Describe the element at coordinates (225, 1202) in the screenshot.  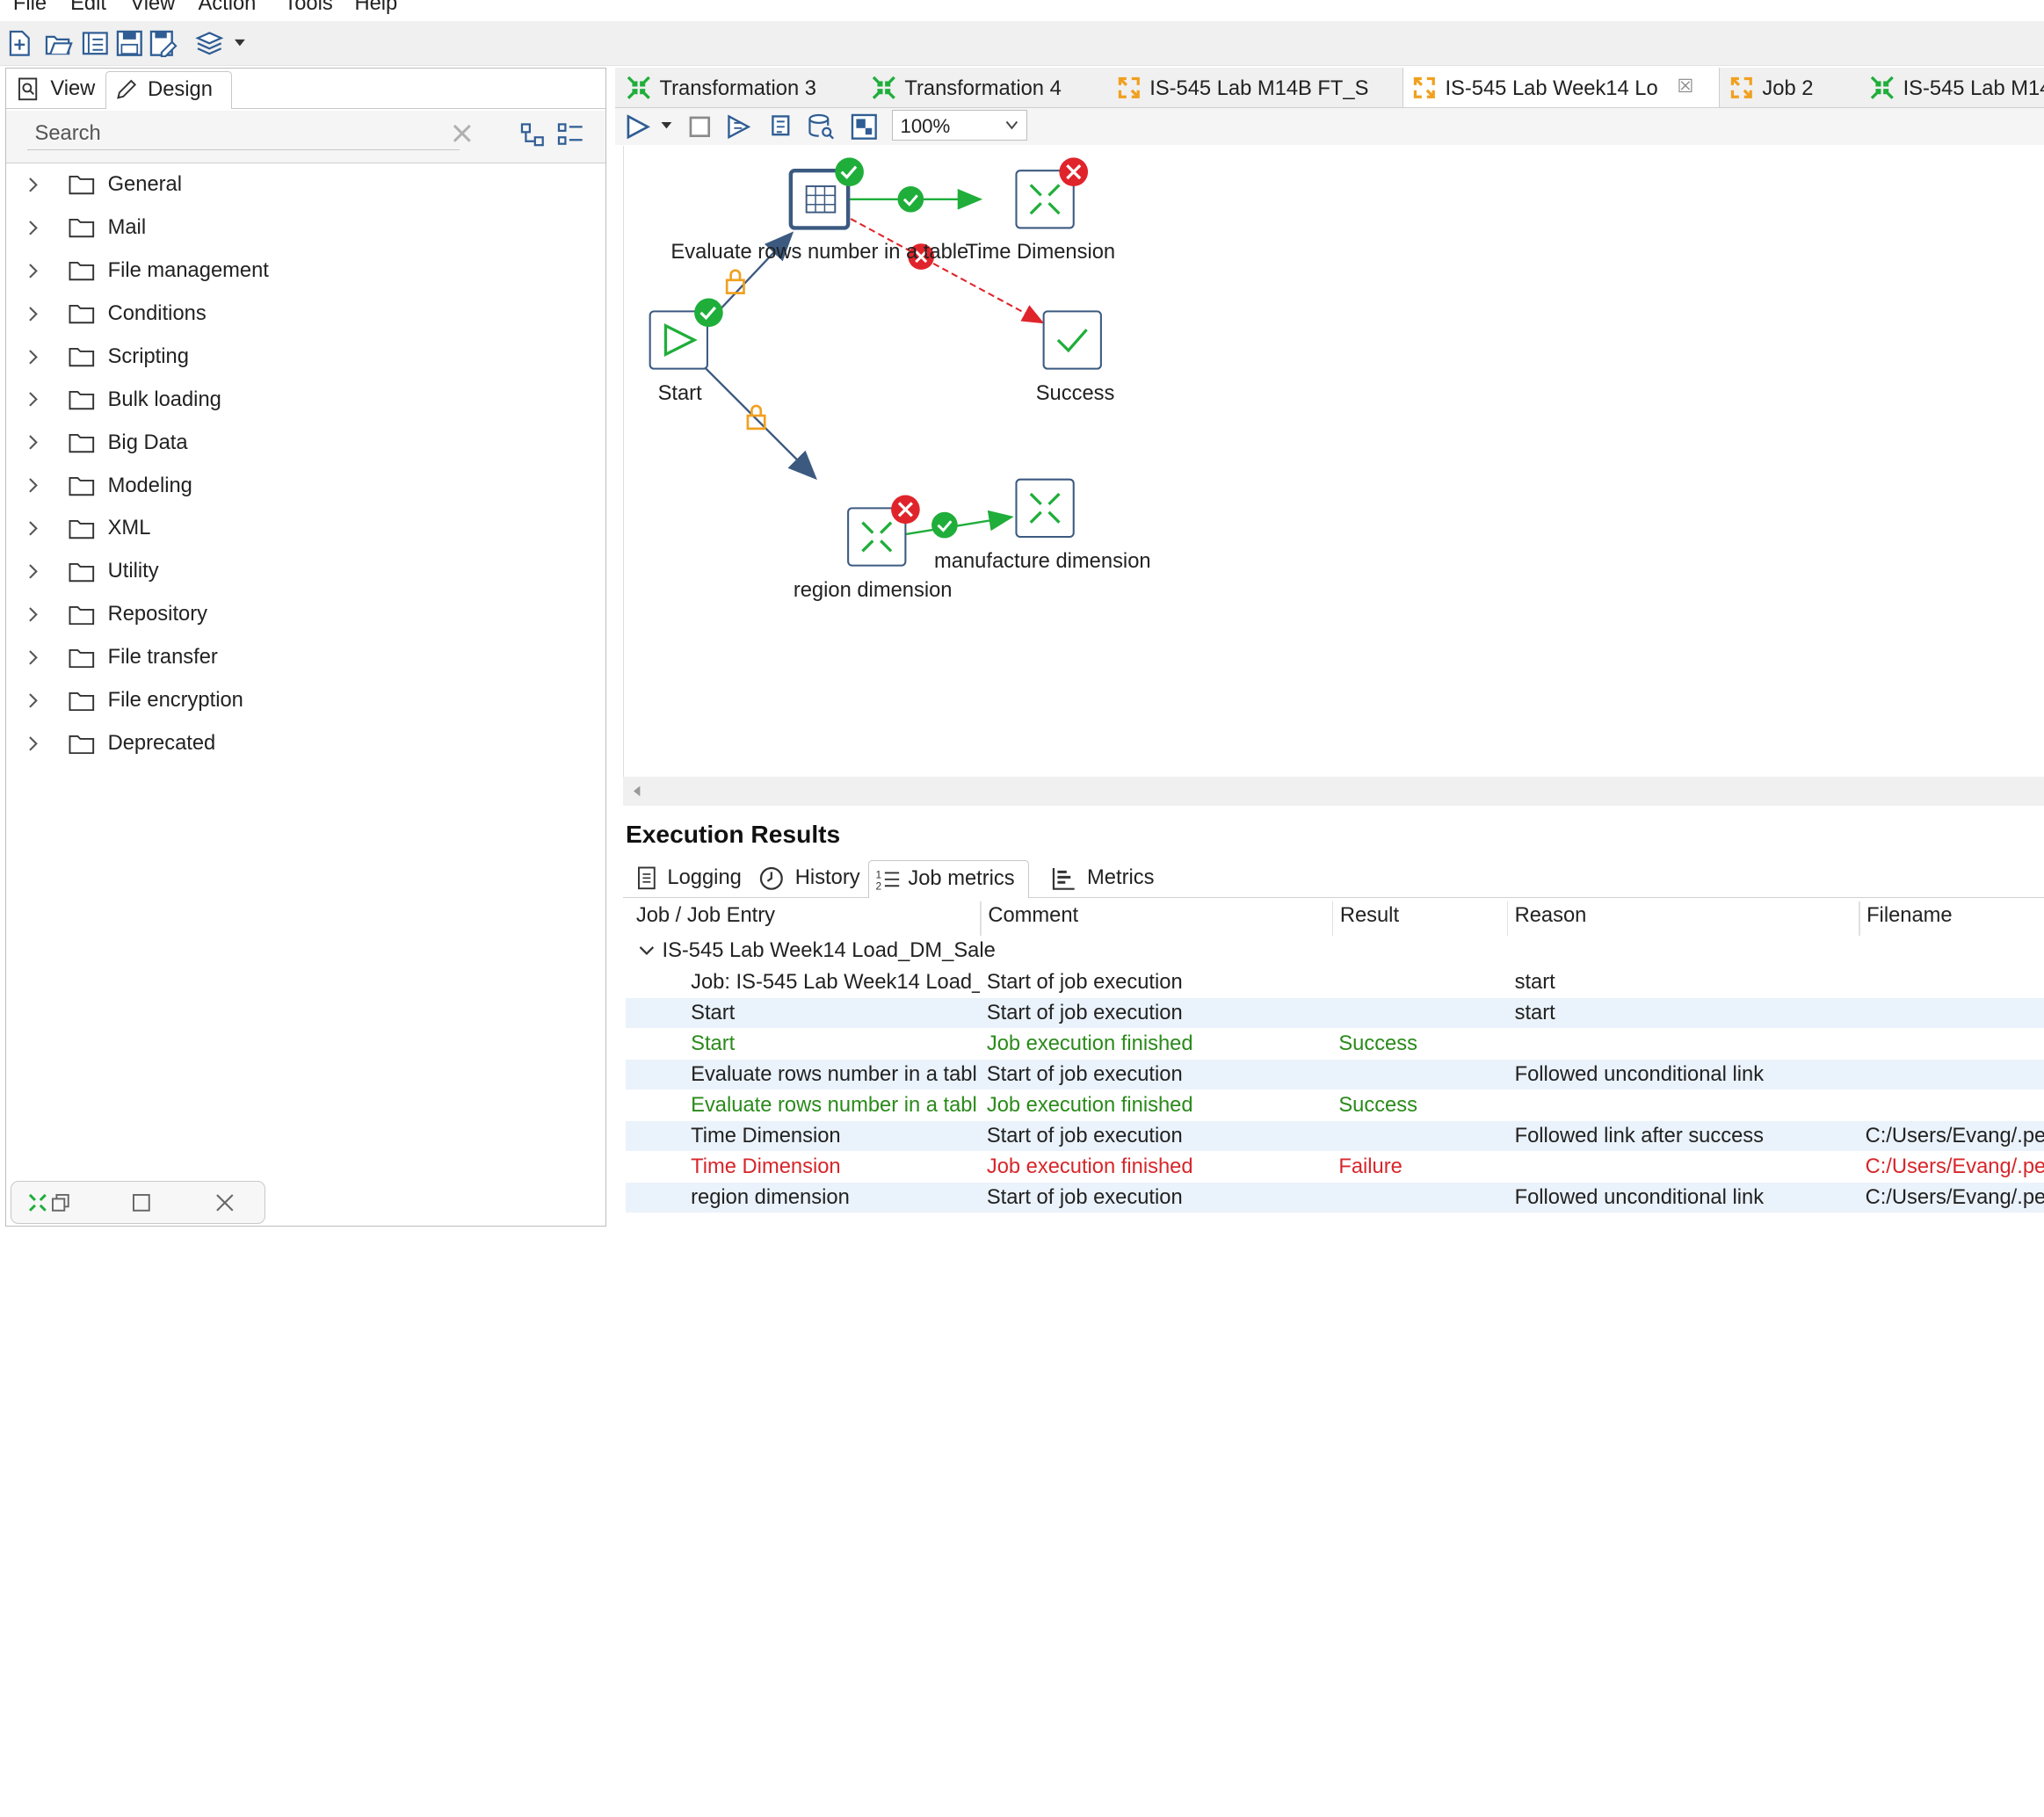
I see `close-icon` at that location.